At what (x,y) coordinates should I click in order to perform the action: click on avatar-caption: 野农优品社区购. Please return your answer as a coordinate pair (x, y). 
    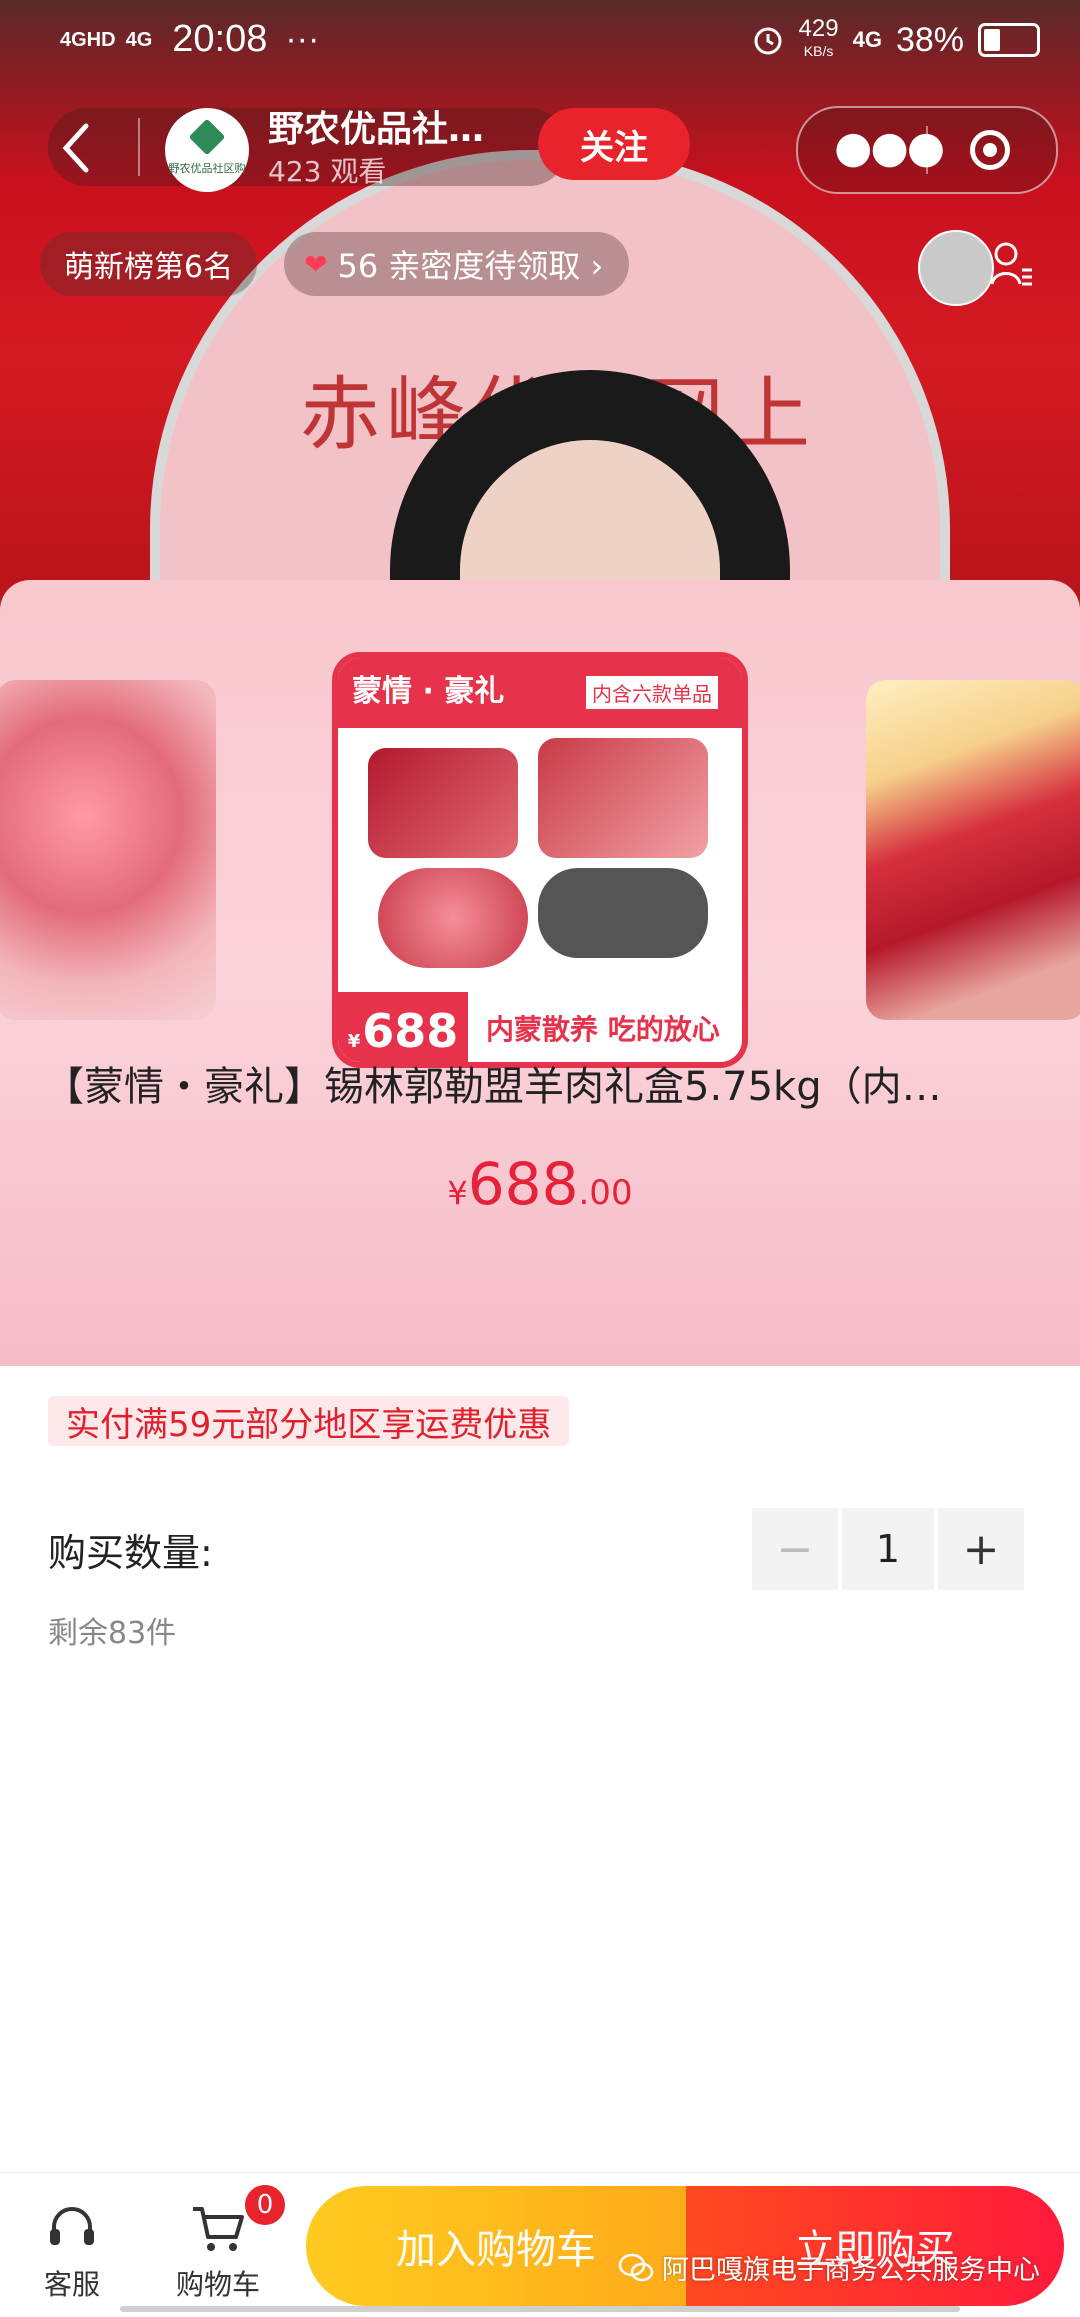
    Looking at the image, I should click on (207, 168).